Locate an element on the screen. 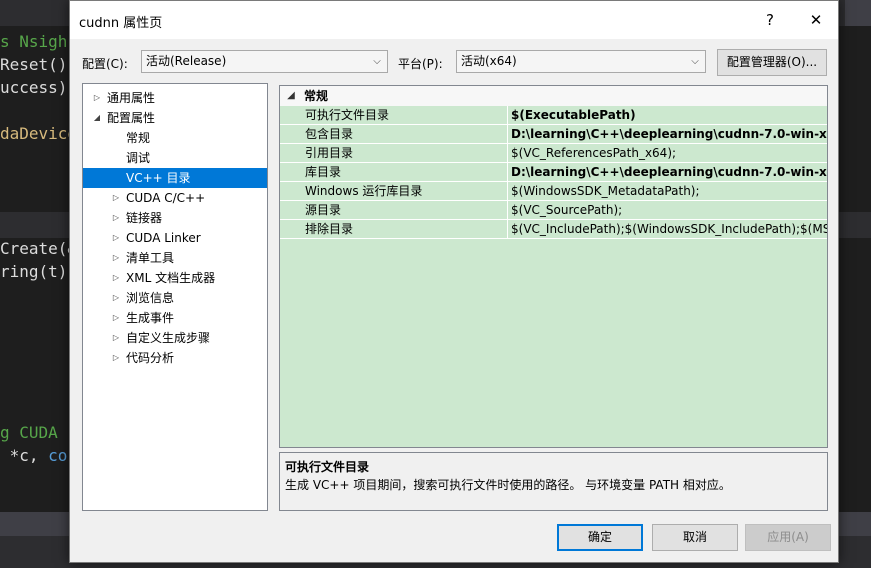 The height and width of the screenshot is (568, 871). tree-item-label: 代码分析 is located at coordinates (150, 358).